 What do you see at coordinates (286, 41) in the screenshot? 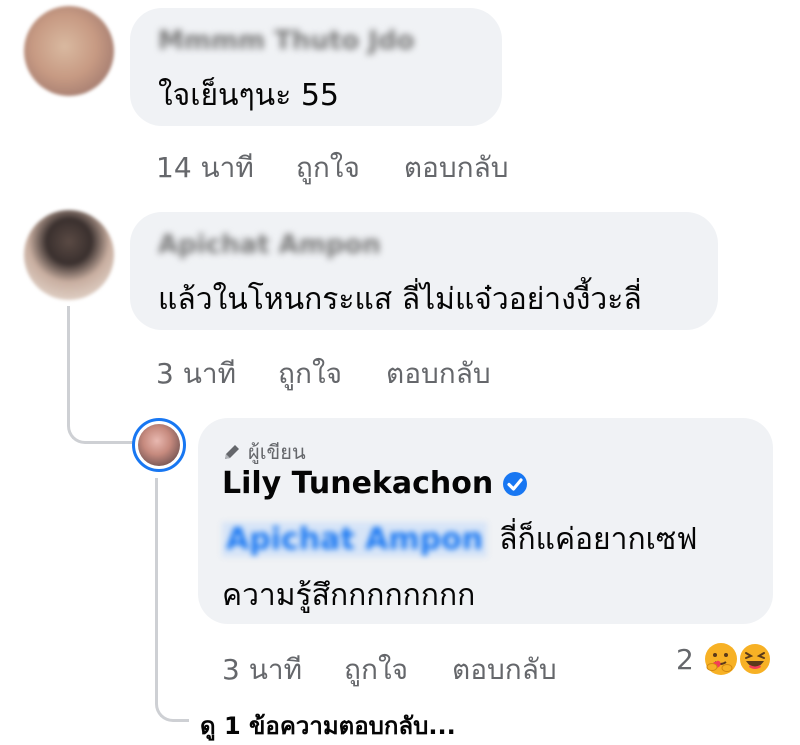
I see `comment-author: Mmmm Thuto Jdo` at bounding box center [286, 41].